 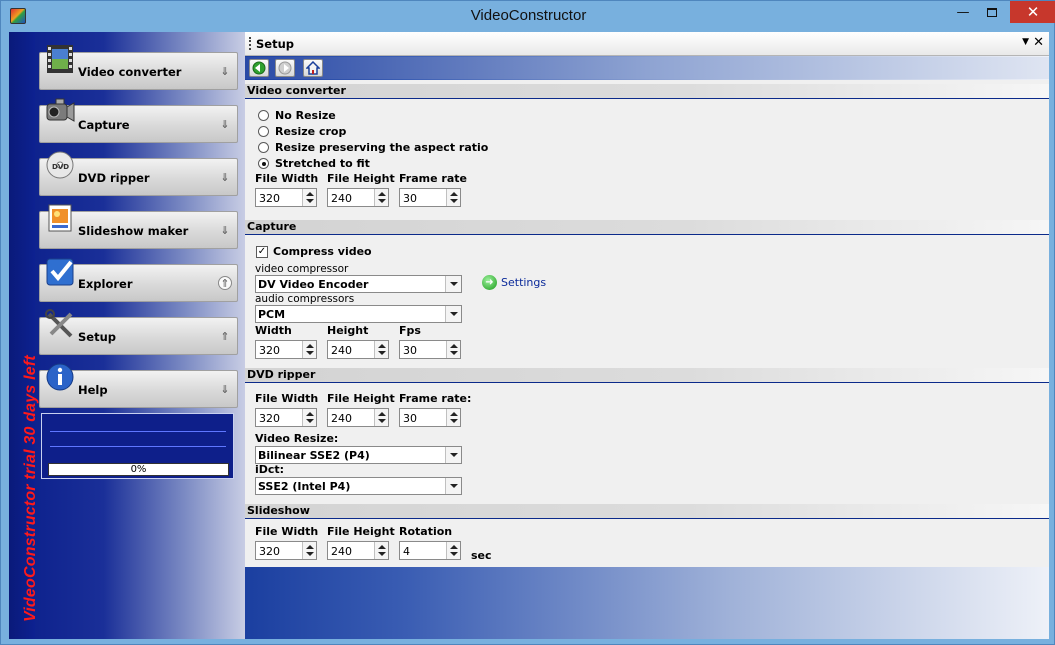 What do you see at coordinates (130, 72) in the screenshot?
I see `sidebar-item-label: Video converter` at bounding box center [130, 72].